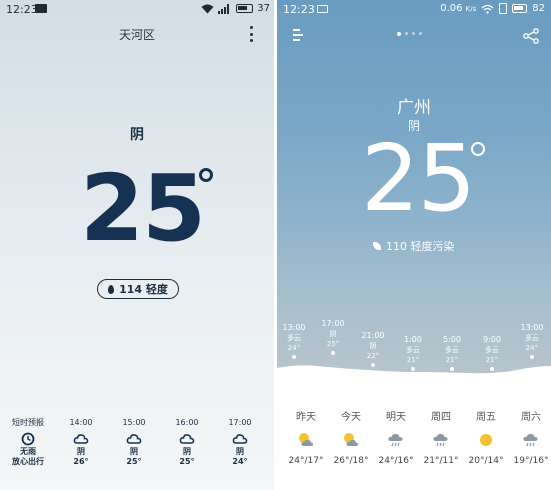 Image resolution: width=551 pixels, height=490 pixels. I want to click on status-time: 12:23, so click(22, 9).